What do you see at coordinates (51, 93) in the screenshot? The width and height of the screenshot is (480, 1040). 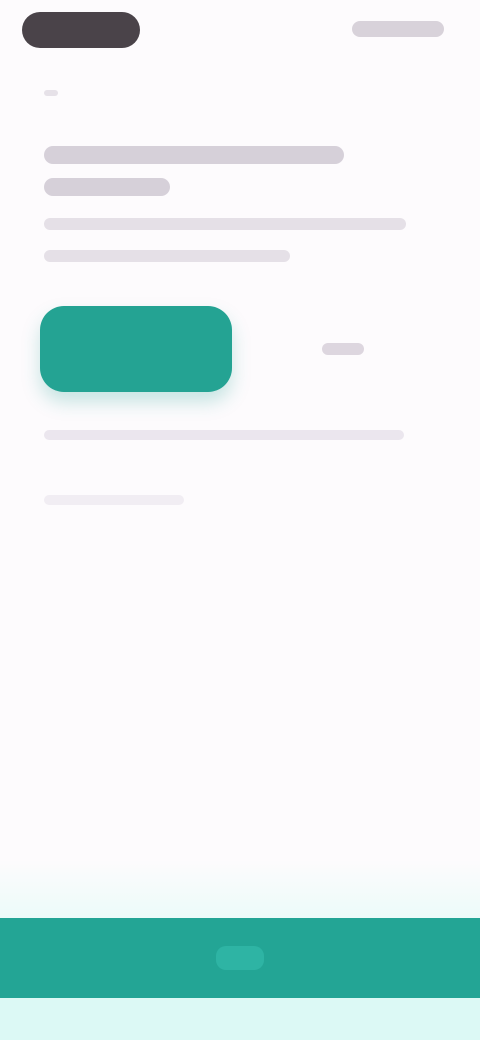 I see `back-arrow-icon` at bounding box center [51, 93].